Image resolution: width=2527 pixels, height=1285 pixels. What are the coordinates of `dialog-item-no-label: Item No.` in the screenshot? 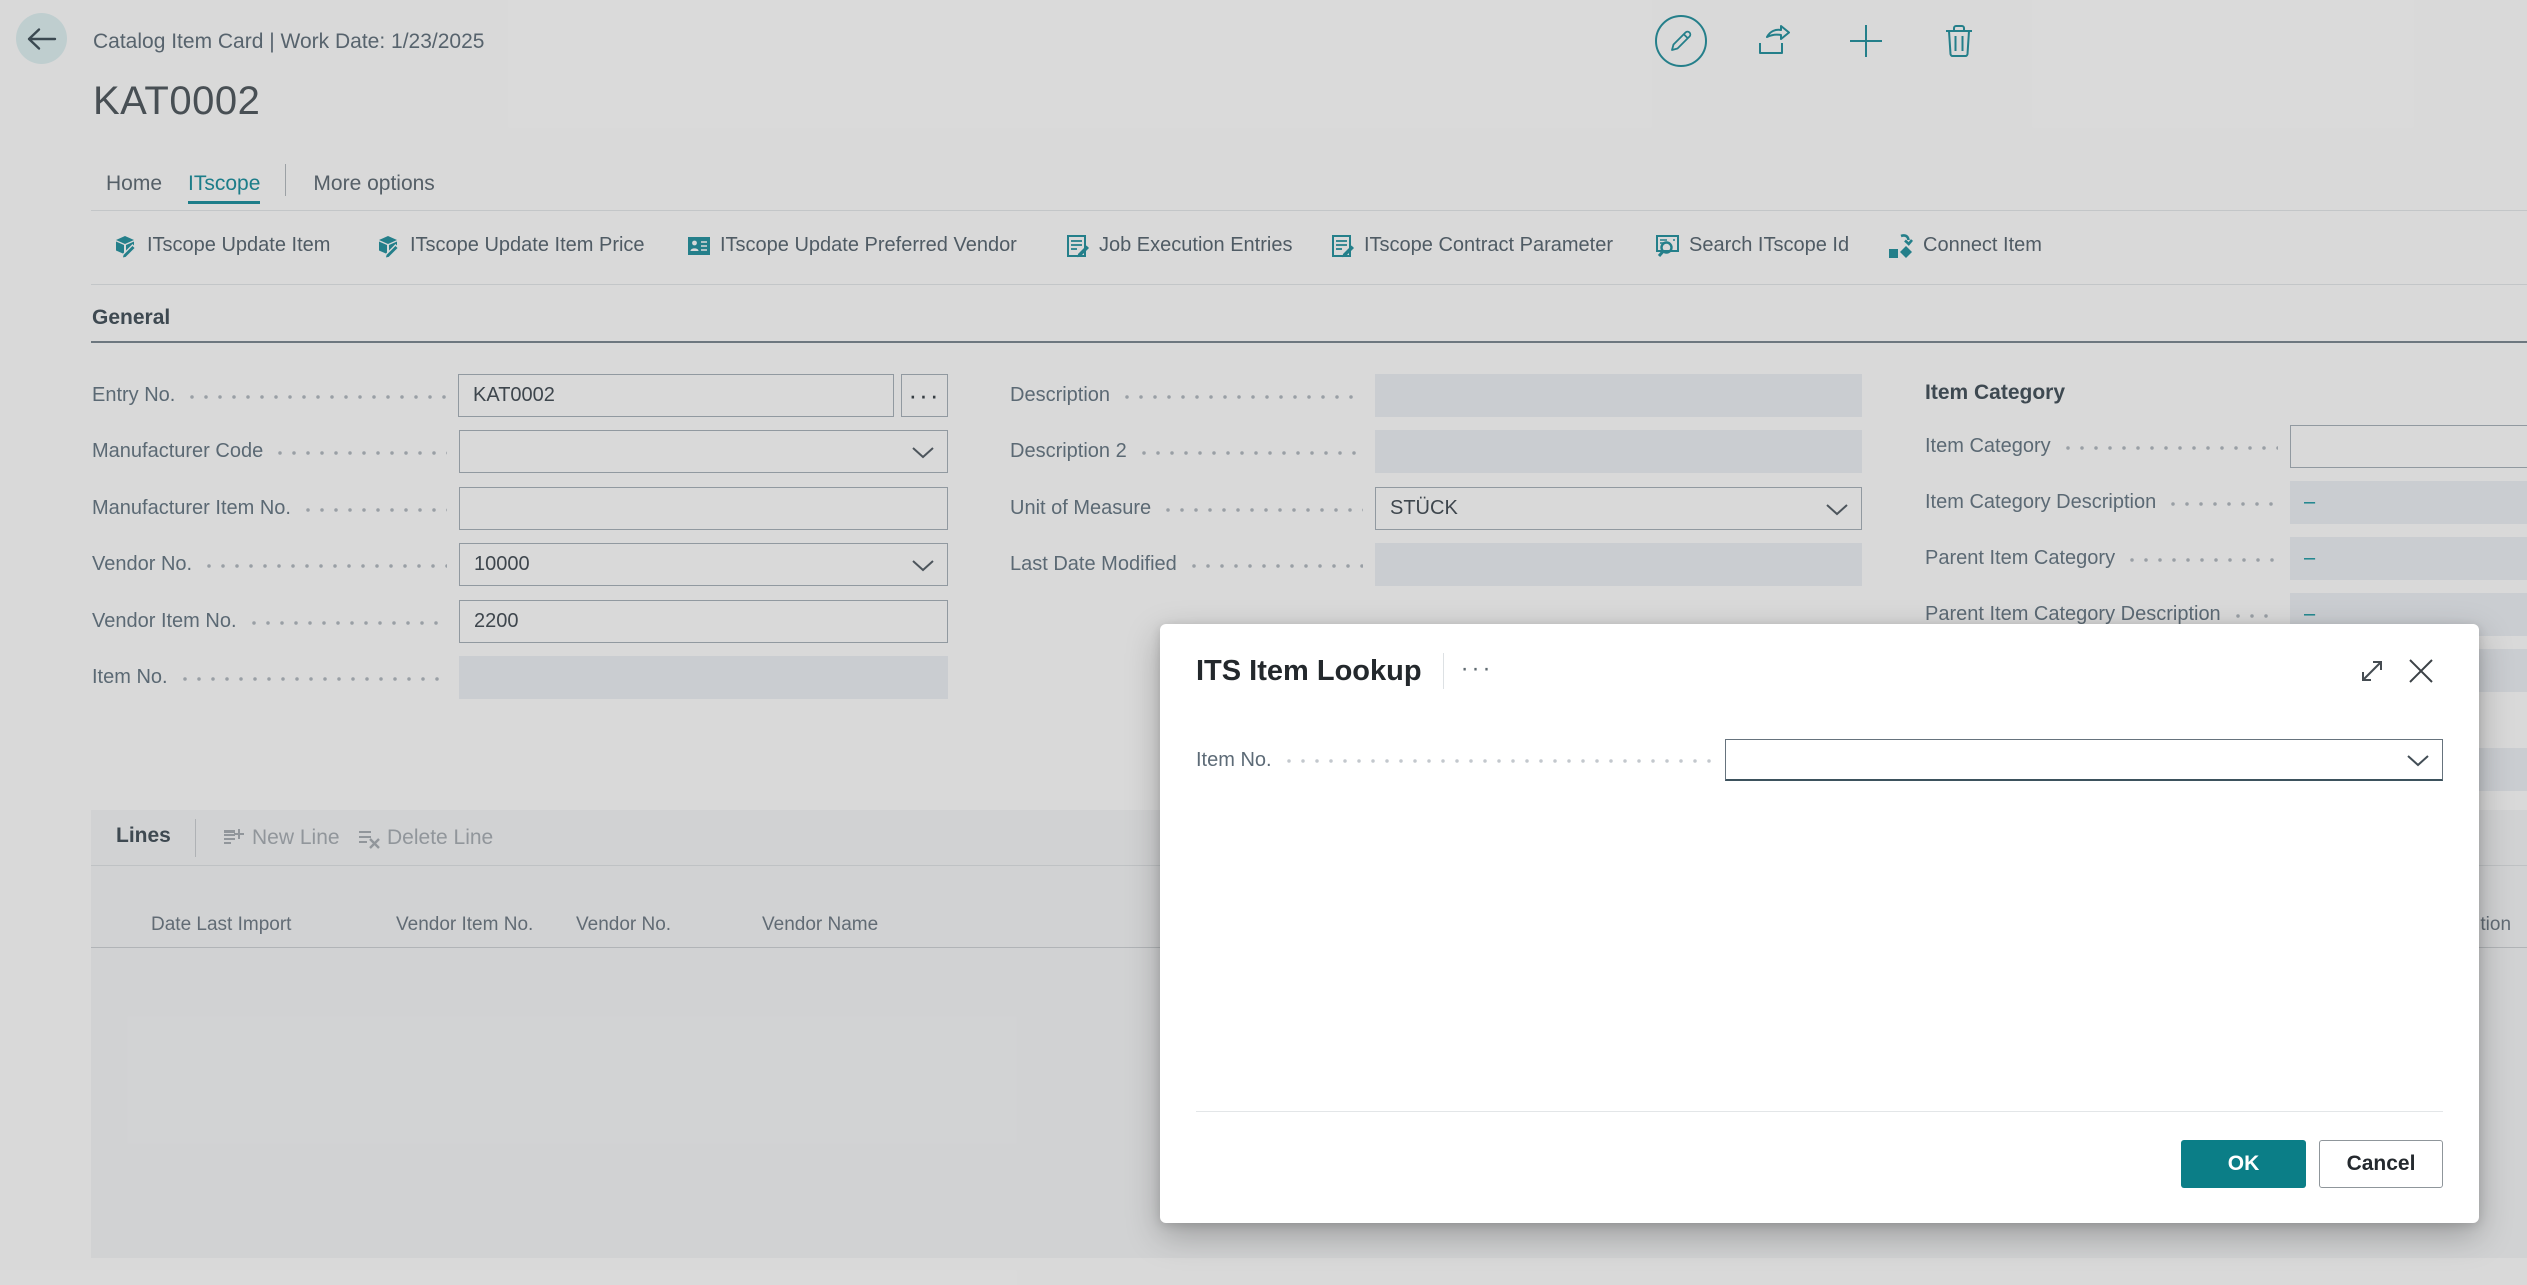 It's located at (1234, 759).